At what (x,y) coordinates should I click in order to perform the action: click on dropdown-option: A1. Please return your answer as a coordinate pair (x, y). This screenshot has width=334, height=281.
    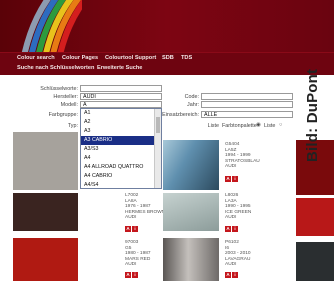
    Looking at the image, I should click on (118, 113).